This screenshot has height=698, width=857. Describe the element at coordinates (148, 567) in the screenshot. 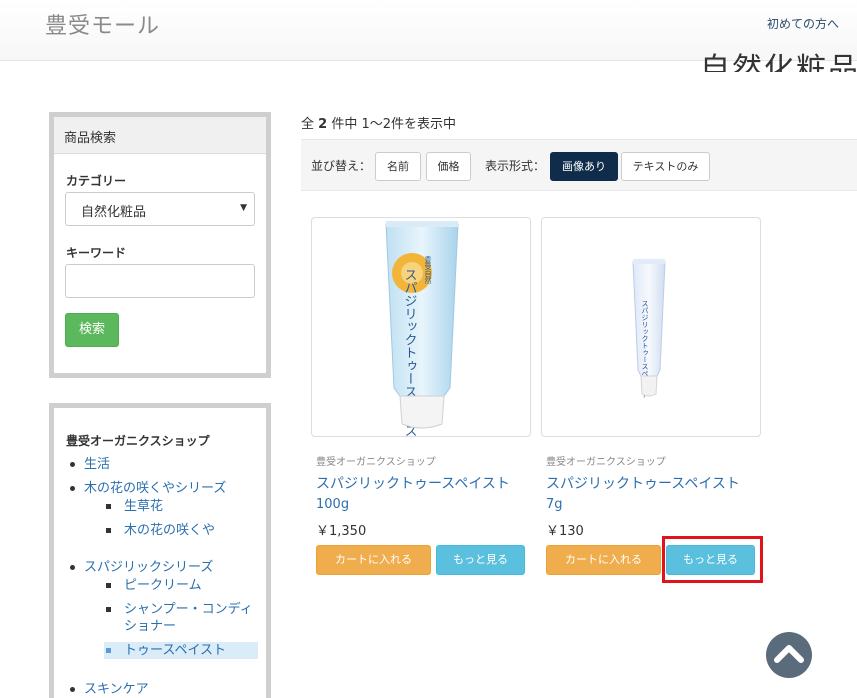

I see `category-item-label: スパジリックシリーズ` at that location.